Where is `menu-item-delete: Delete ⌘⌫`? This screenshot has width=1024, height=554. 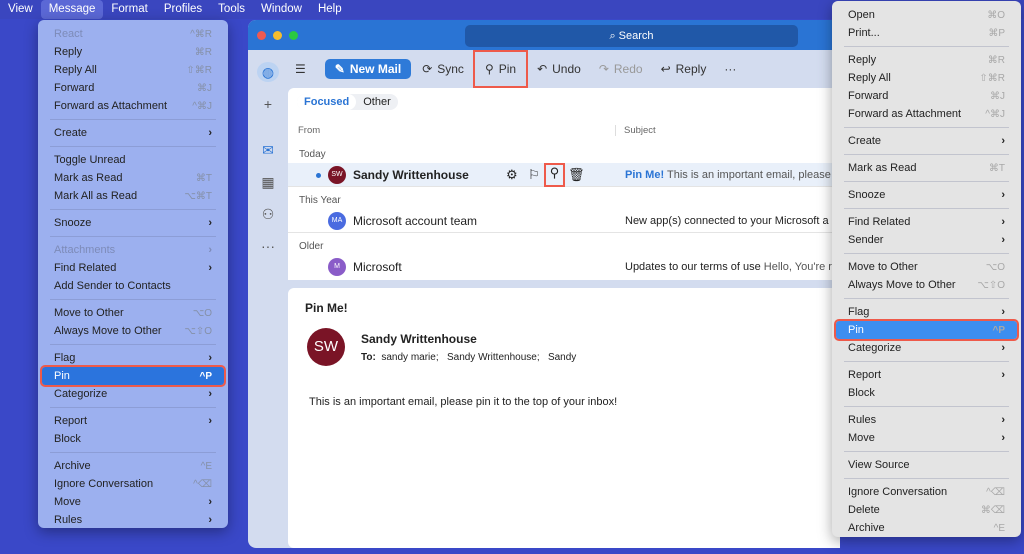
menu-item-delete: Delete ⌘⌫ is located at coordinates (926, 510).